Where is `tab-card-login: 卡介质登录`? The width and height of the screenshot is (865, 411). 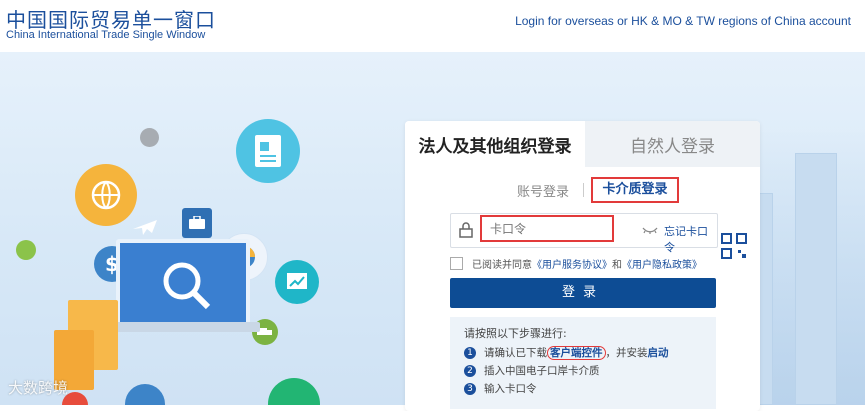
tab-card-login: 卡介质登录 is located at coordinates (635, 190).